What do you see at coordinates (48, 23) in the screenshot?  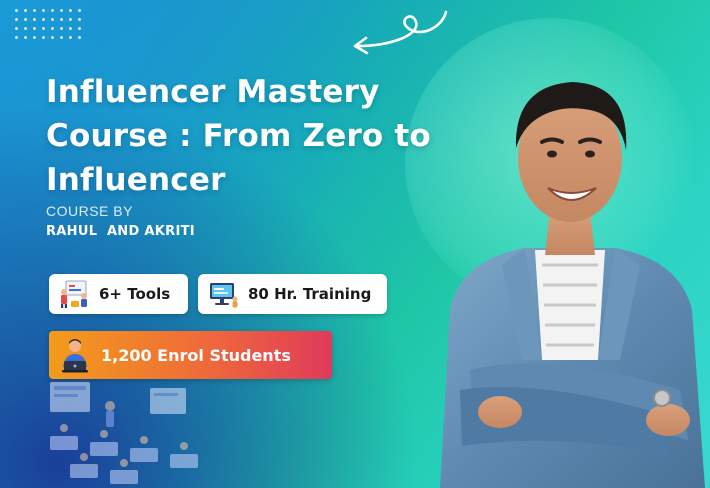 I see `dot-grid-pattern` at bounding box center [48, 23].